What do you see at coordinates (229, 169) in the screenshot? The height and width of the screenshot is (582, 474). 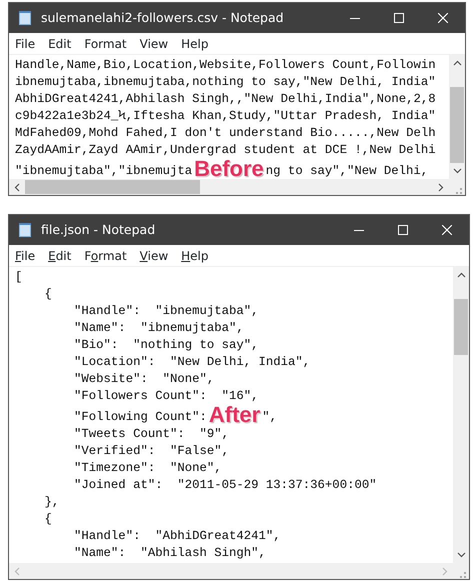 I see `annotation-label: Before` at bounding box center [229, 169].